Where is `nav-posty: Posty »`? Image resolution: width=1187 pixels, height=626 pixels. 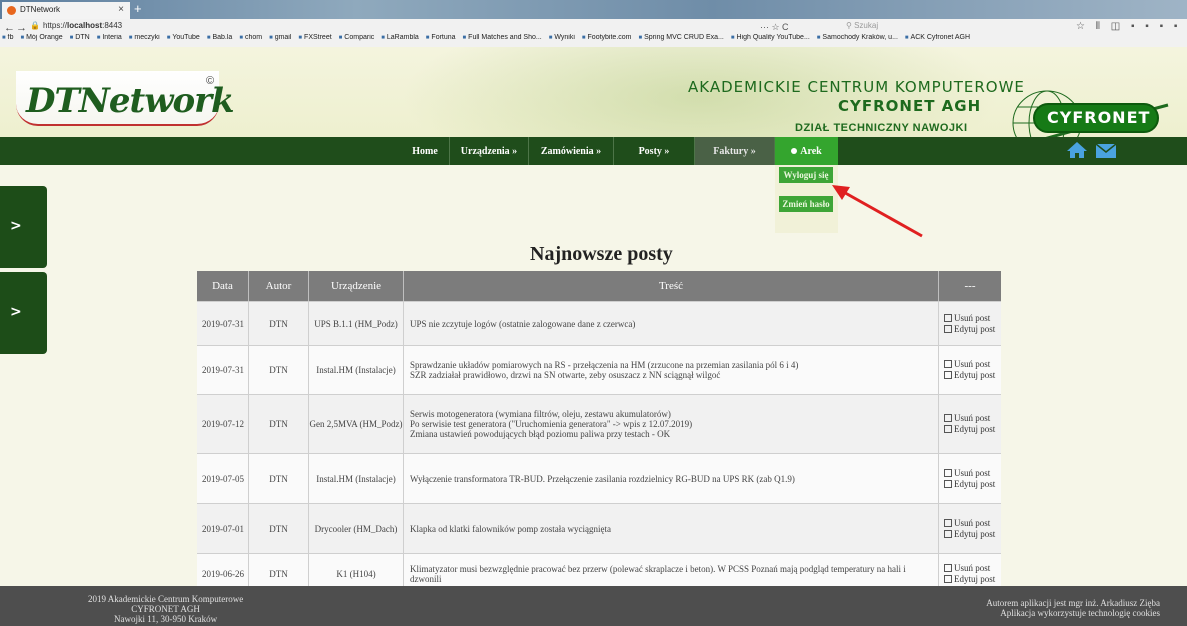
nav-posty: Posty » is located at coordinates (654, 151).